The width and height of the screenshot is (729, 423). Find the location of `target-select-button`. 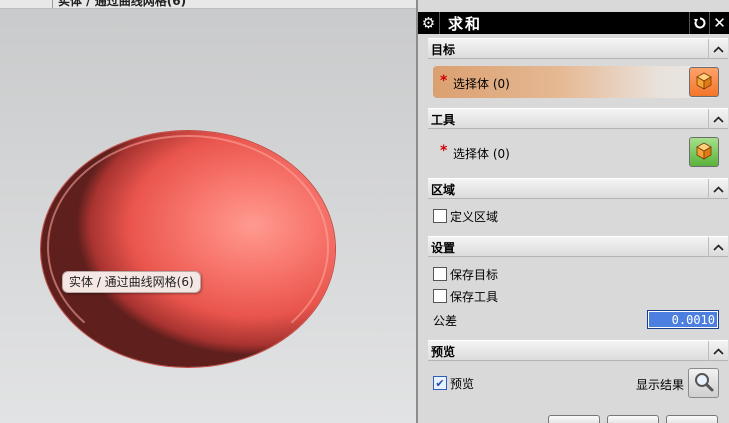

target-select-button is located at coordinates (704, 82).